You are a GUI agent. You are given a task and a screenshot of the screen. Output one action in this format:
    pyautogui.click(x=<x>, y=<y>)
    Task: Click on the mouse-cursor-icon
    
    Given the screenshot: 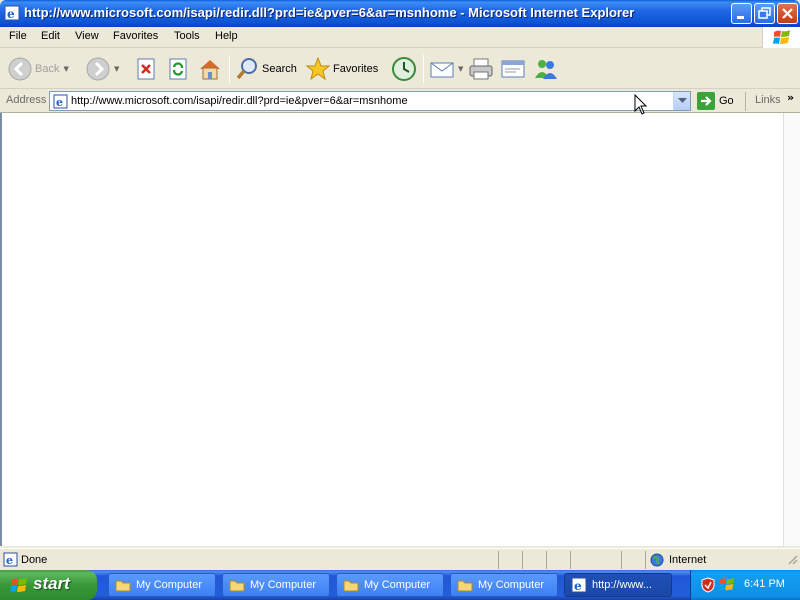 What is the action you would take?
    pyautogui.click(x=641, y=106)
    